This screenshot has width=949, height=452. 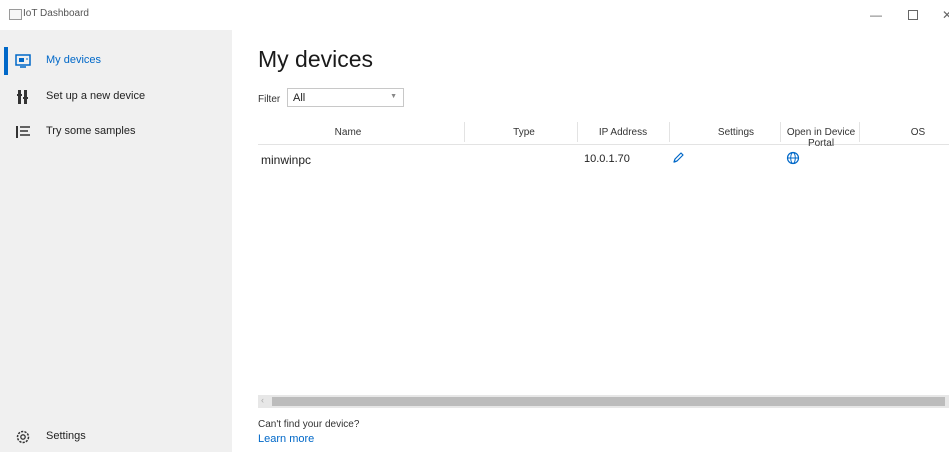 I want to click on device-name: minwinpc, so click(x=286, y=160).